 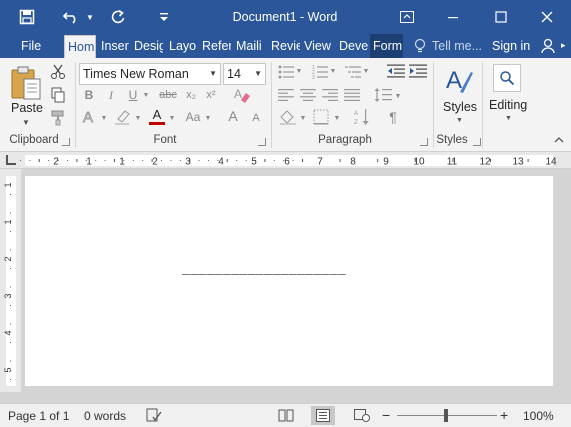 What do you see at coordinates (80, 47) in the screenshot?
I see `tab-home: Hom` at bounding box center [80, 47].